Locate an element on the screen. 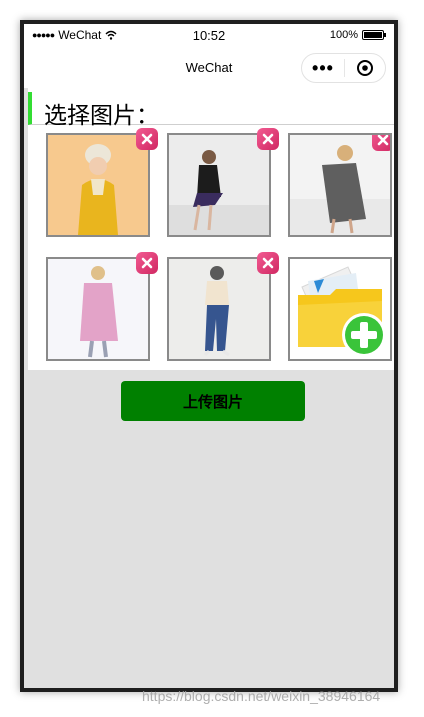 The image size is (424, 717). photo-woman-jeans is located at coordinates (219, 309).